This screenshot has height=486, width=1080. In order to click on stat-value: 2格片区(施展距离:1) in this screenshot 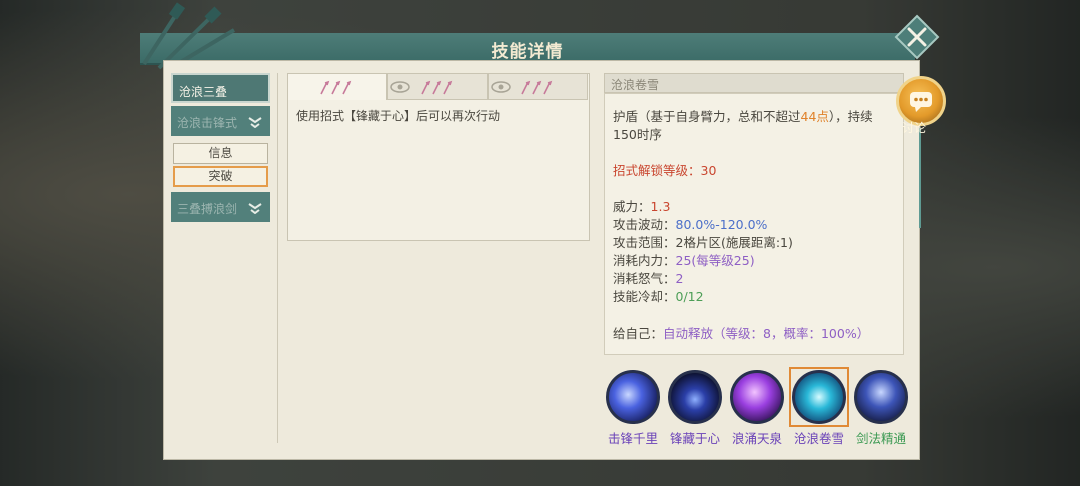, I will do `click(734, 242)`.